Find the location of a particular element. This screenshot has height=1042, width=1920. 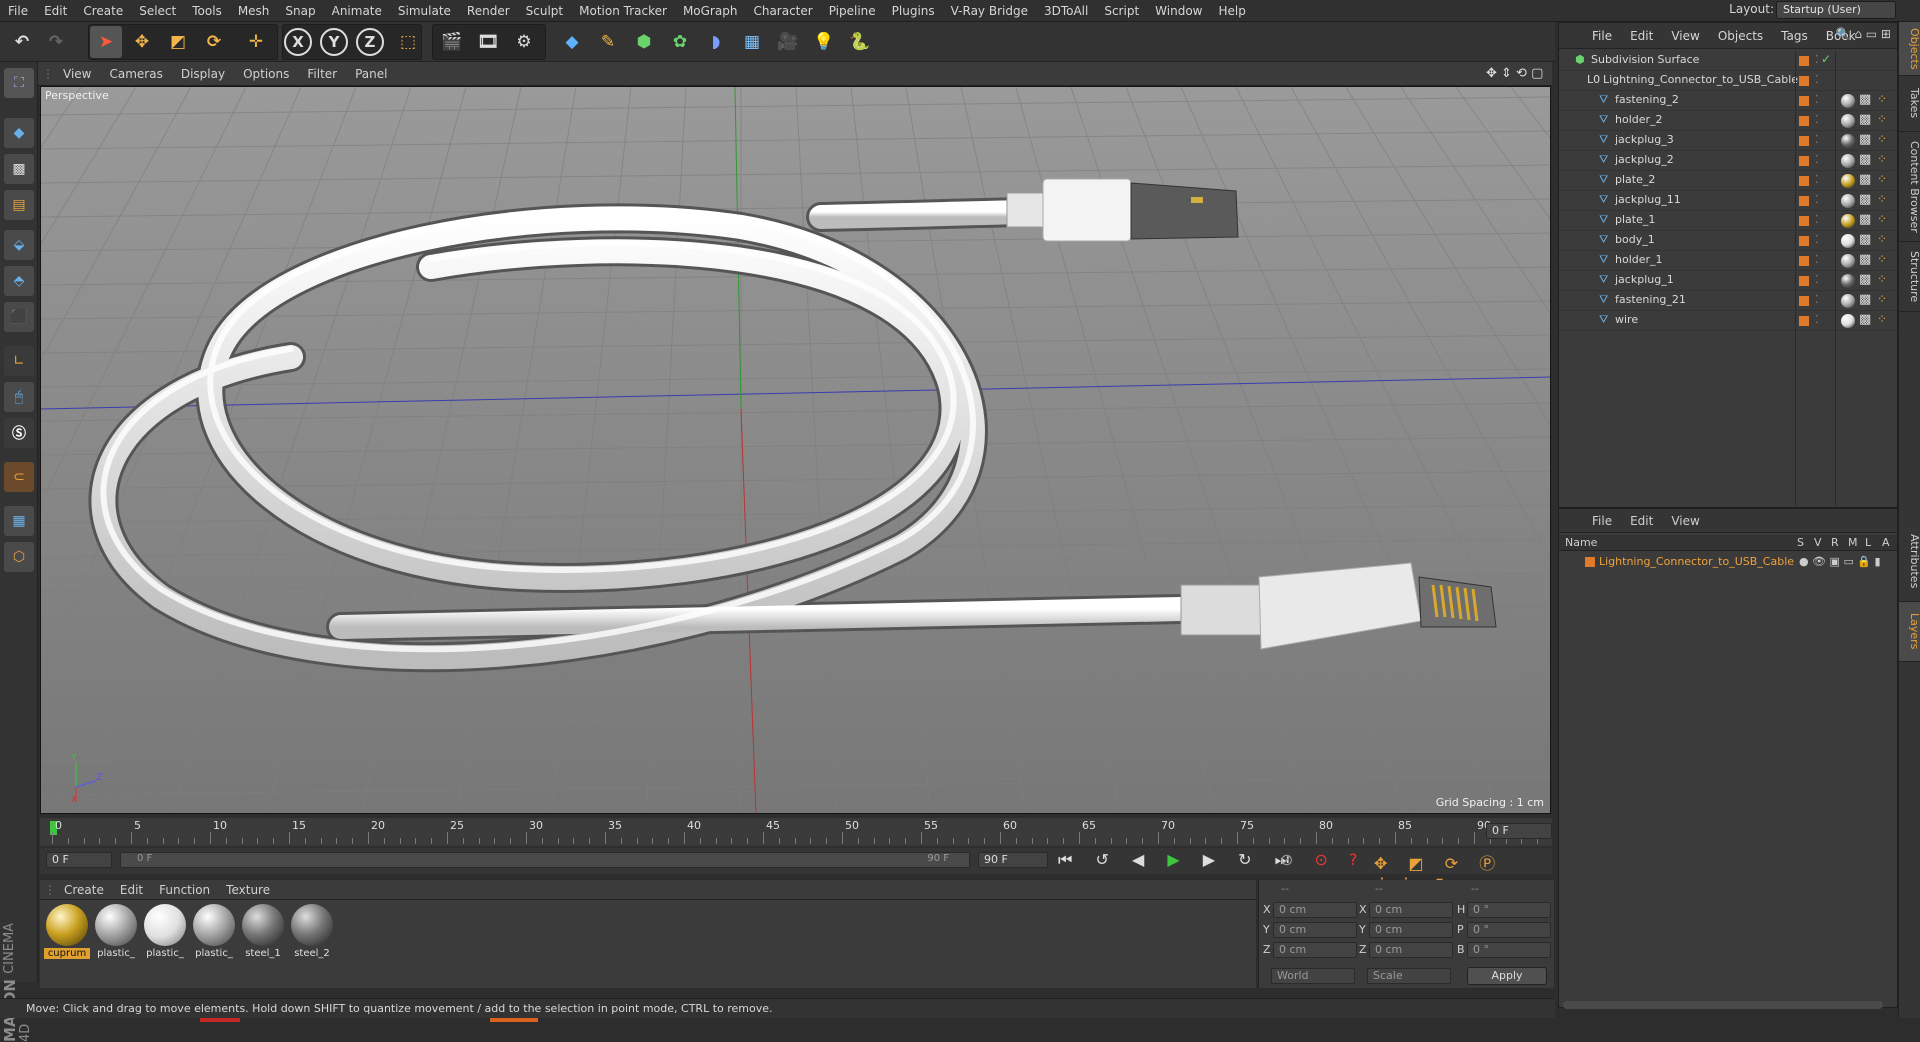

object-row: ⛛ jackplug_11 ⁚ ▩ ⁘ is located at coordinates (1728, 201).